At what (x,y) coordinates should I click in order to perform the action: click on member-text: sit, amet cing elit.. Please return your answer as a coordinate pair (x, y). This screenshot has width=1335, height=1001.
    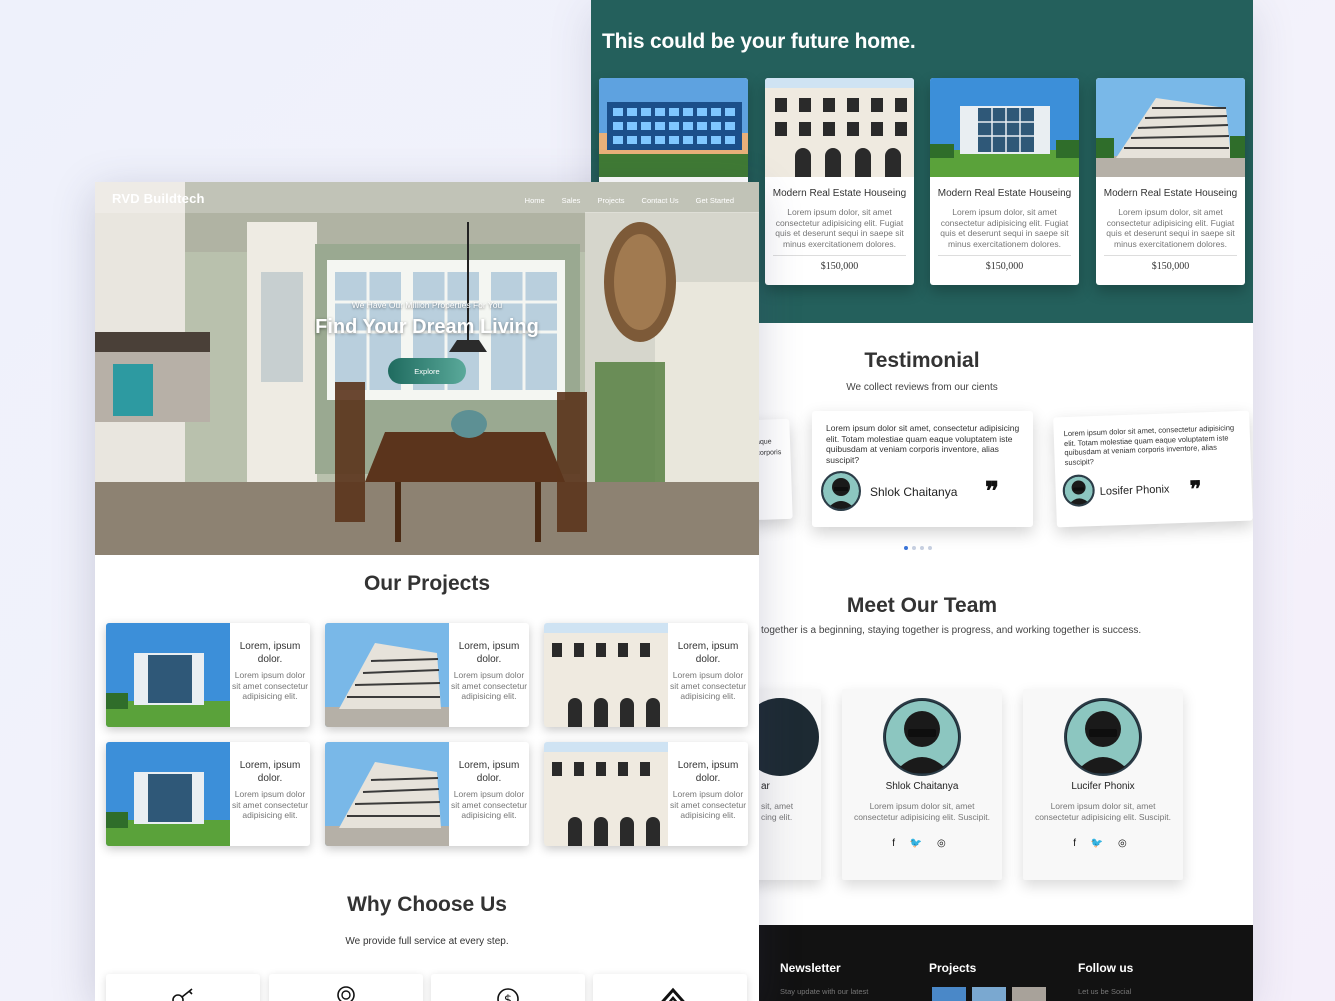
    Looking at the image, I should click on (777, 811).